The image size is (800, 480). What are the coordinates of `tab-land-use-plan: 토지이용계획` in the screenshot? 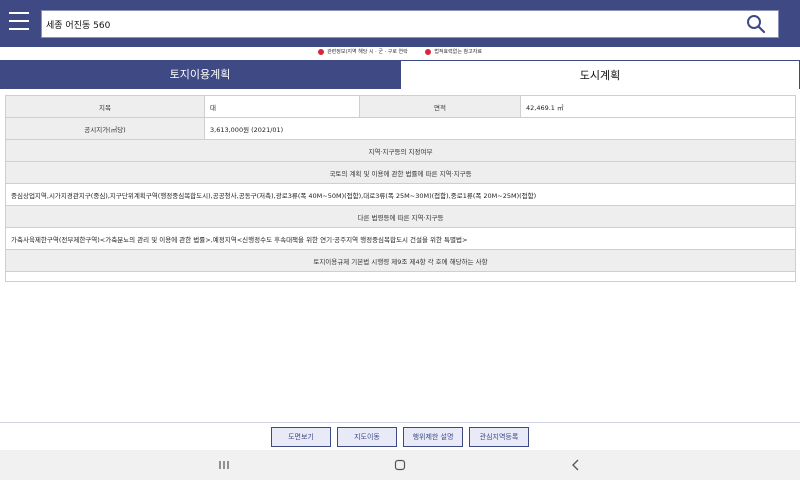 It's located at (200, 74).